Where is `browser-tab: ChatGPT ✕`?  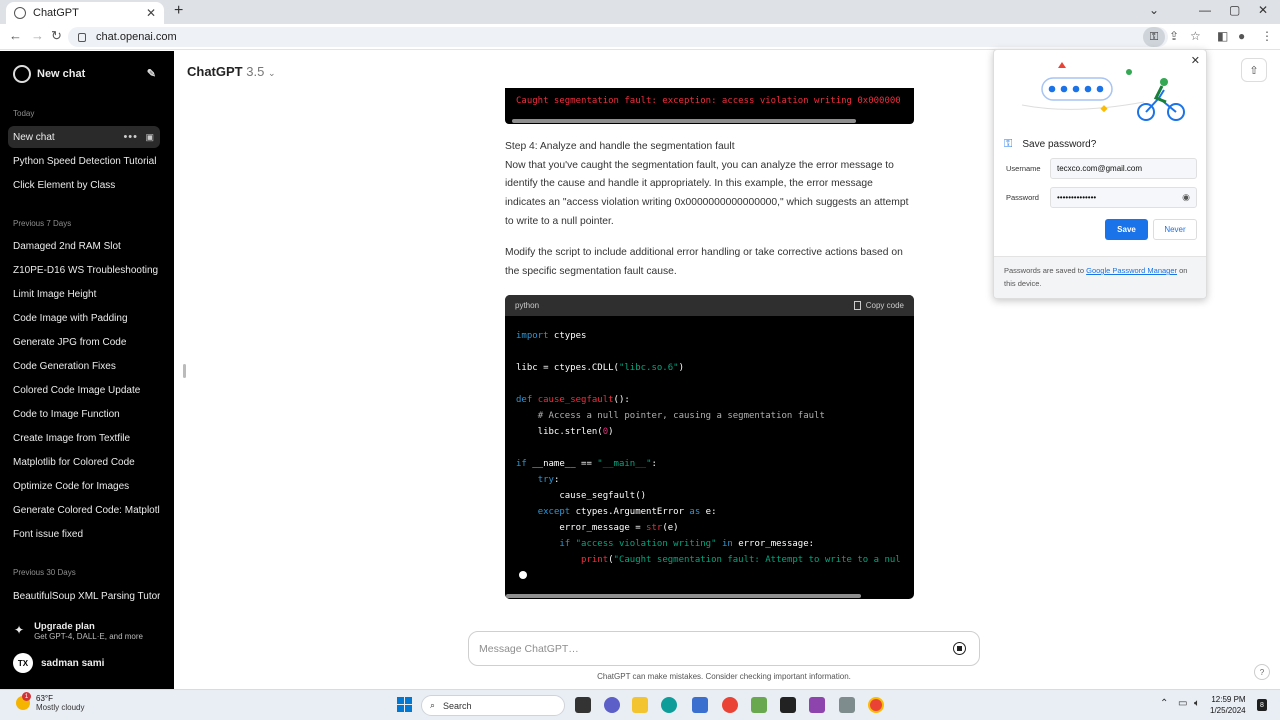 browser-tab: ChatGPT ✕ is located at coordinates (85, 13).